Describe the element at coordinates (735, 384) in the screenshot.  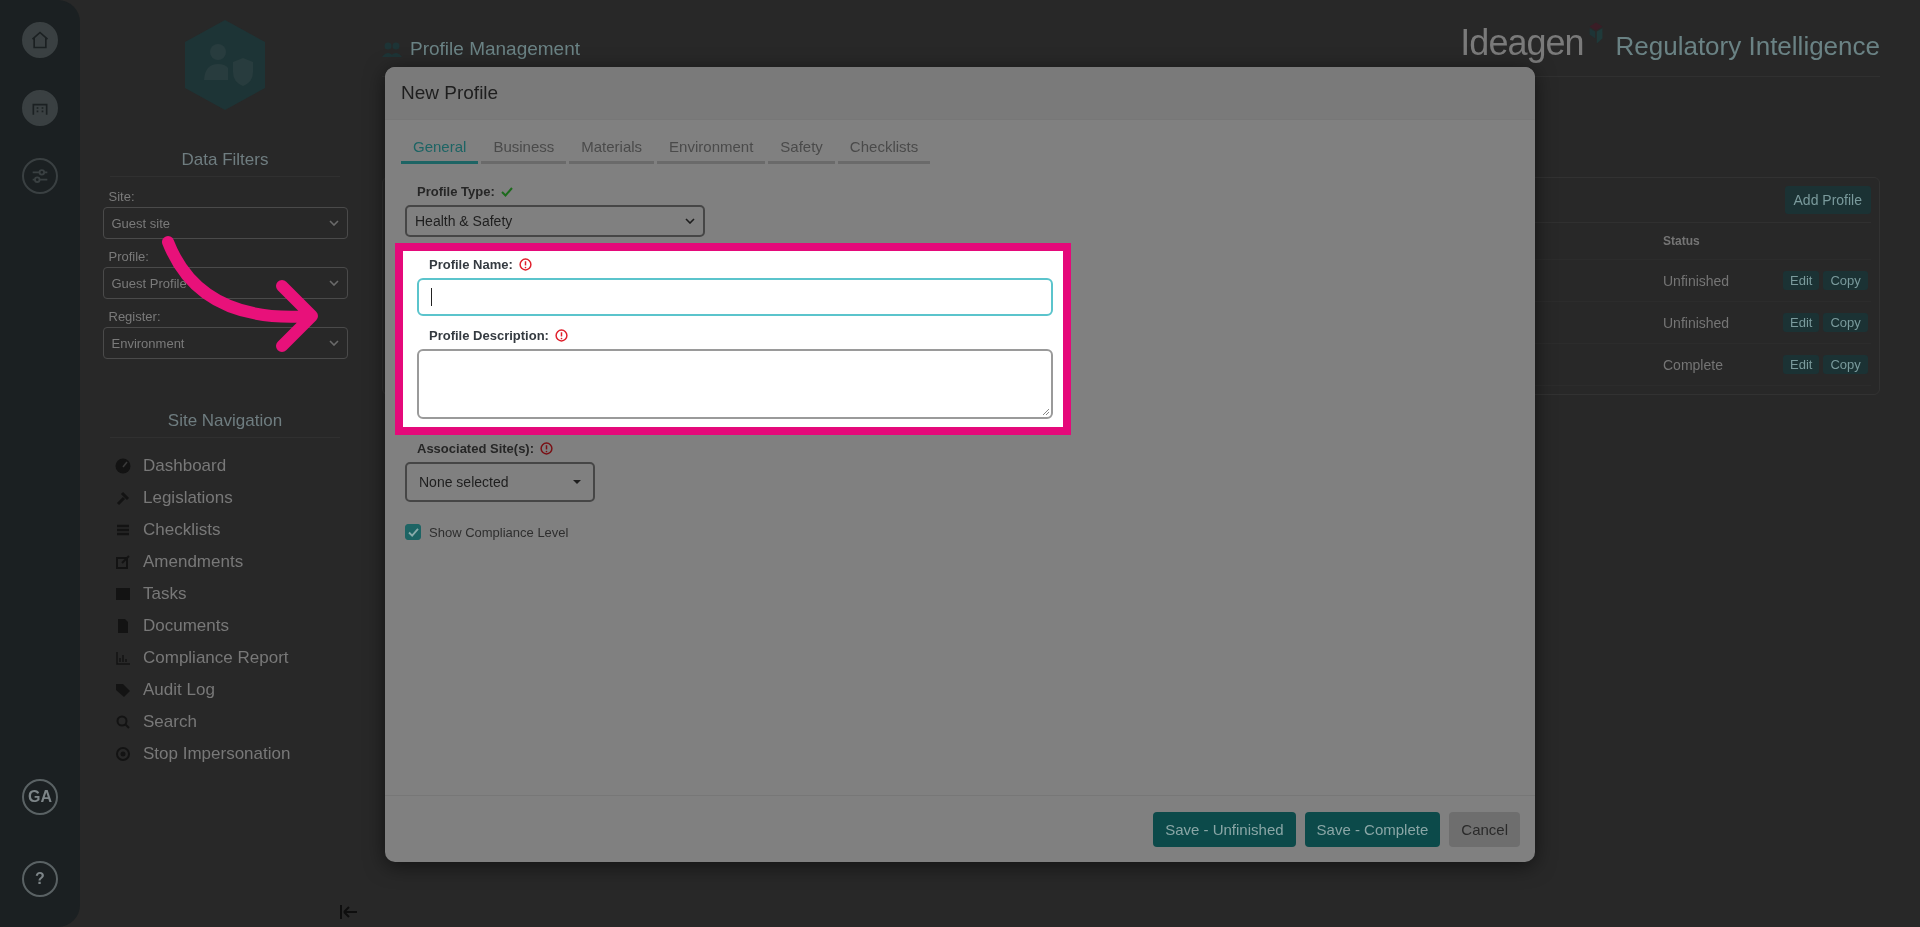
I see `textarea-field` at that location.